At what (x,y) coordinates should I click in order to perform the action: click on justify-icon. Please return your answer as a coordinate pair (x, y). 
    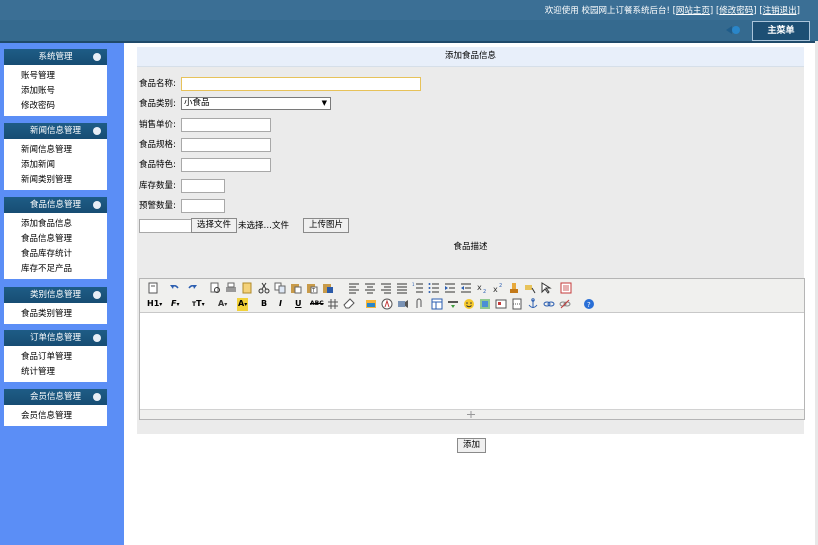
    Looking at the image, I should click on (402, 288).